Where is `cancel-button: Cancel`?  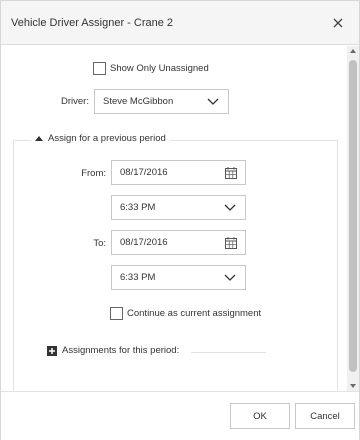 cancel-button: Cancel is located at coordinates (325, 416).